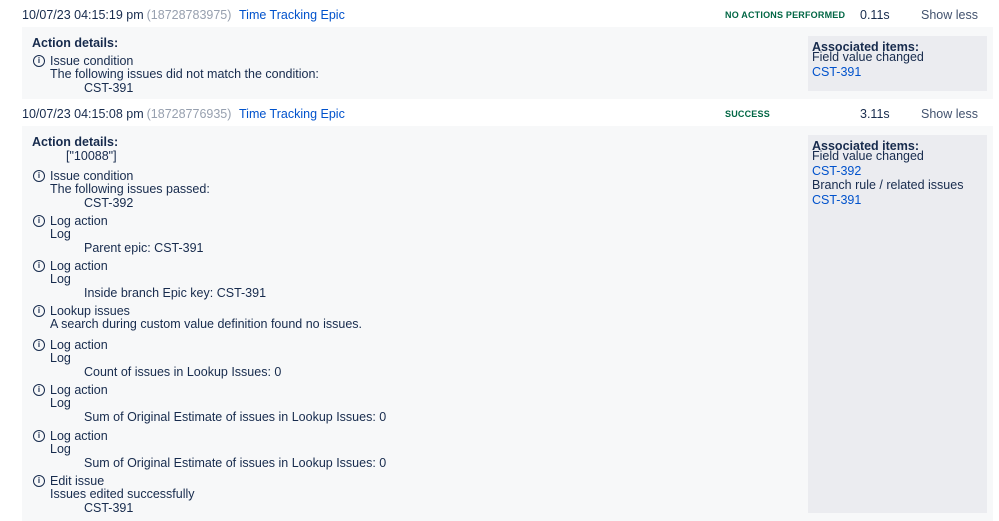 The image size is (999, 521). I want to click on status-badge: NO ACTIONS PERFORMED, so click(785, 15).